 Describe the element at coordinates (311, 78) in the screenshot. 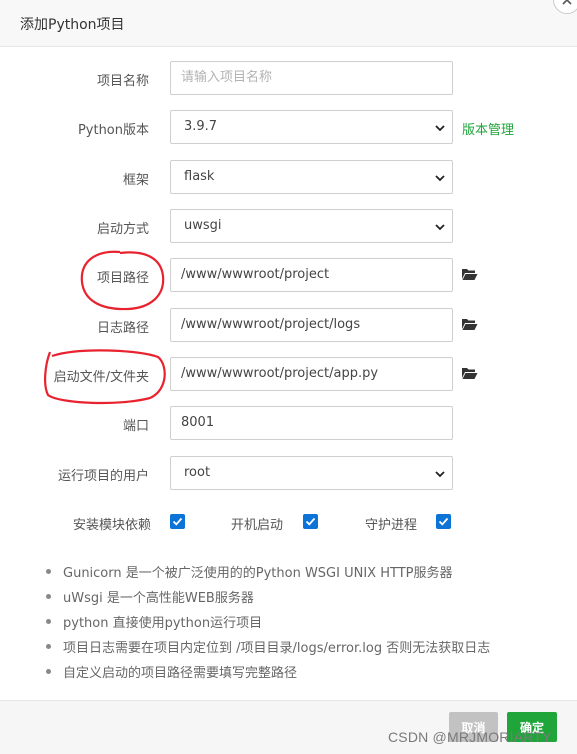

I see `project-name-input: 请输入项目名称` at that location.